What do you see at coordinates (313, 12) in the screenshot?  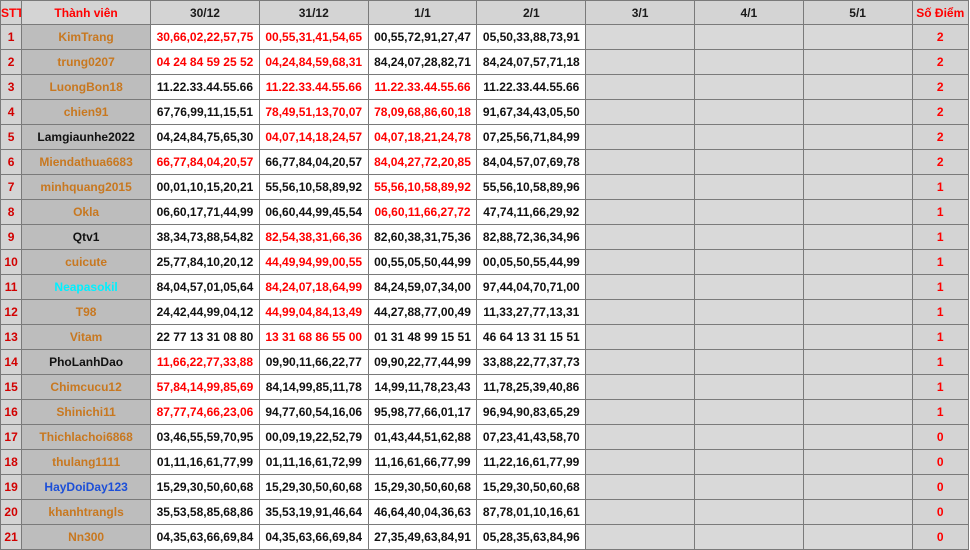 I see `column-header-day: 31/12` at bounding box center [313, 12].